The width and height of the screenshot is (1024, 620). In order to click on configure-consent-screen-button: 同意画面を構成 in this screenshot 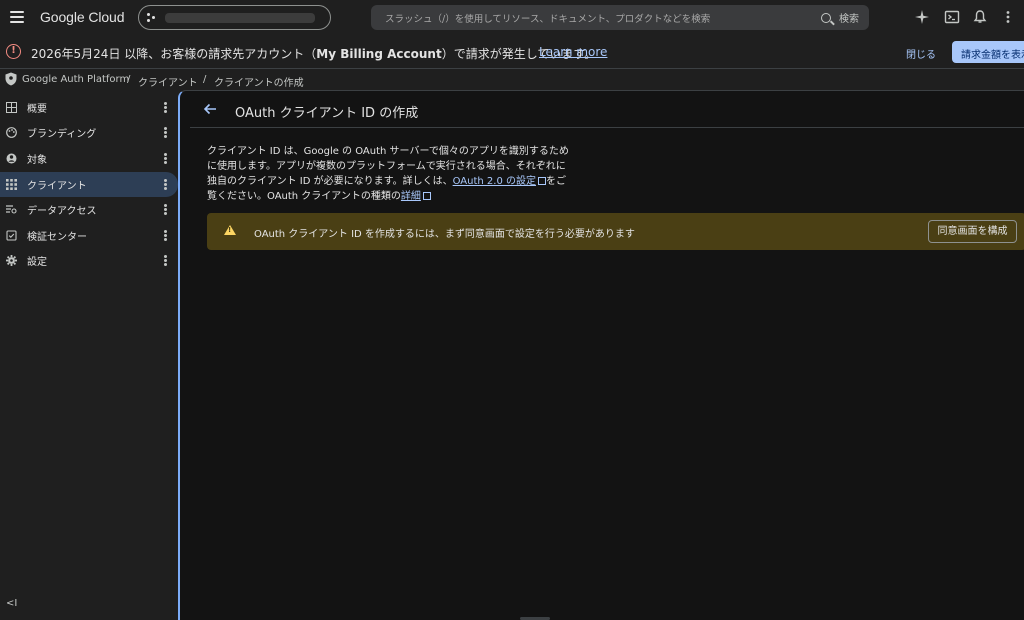, I will do `click(972, 231)`.